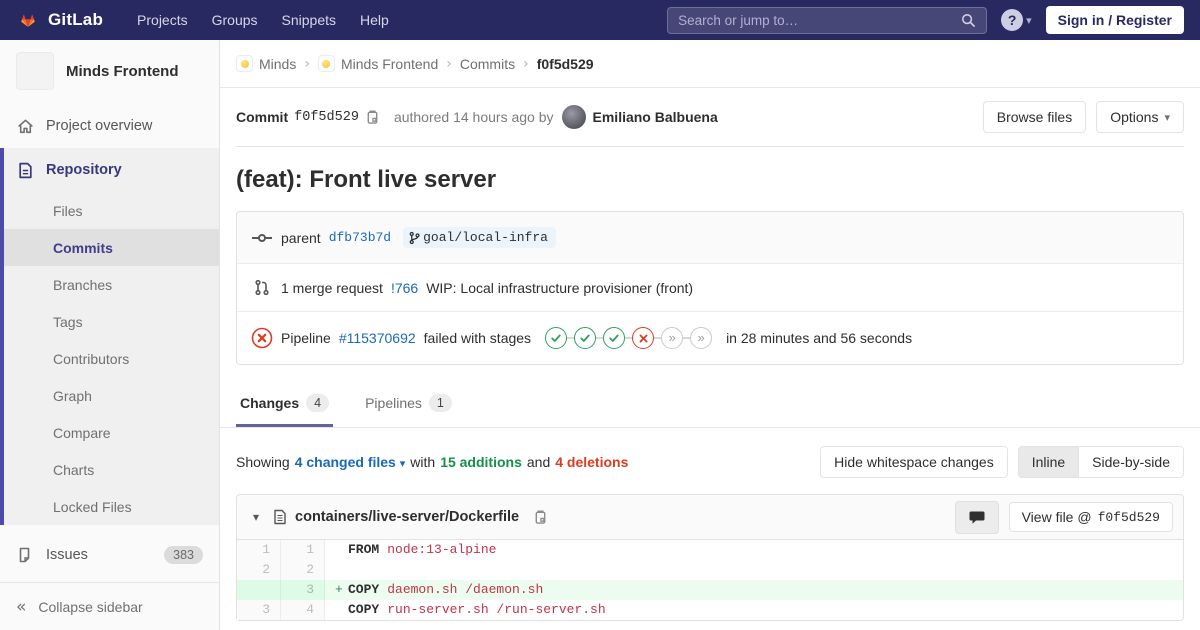  What do you see at coordinates (59, 20) in the screenshot?
I see `gitlab-logo: GitLab` at bounding box center [59, 20].